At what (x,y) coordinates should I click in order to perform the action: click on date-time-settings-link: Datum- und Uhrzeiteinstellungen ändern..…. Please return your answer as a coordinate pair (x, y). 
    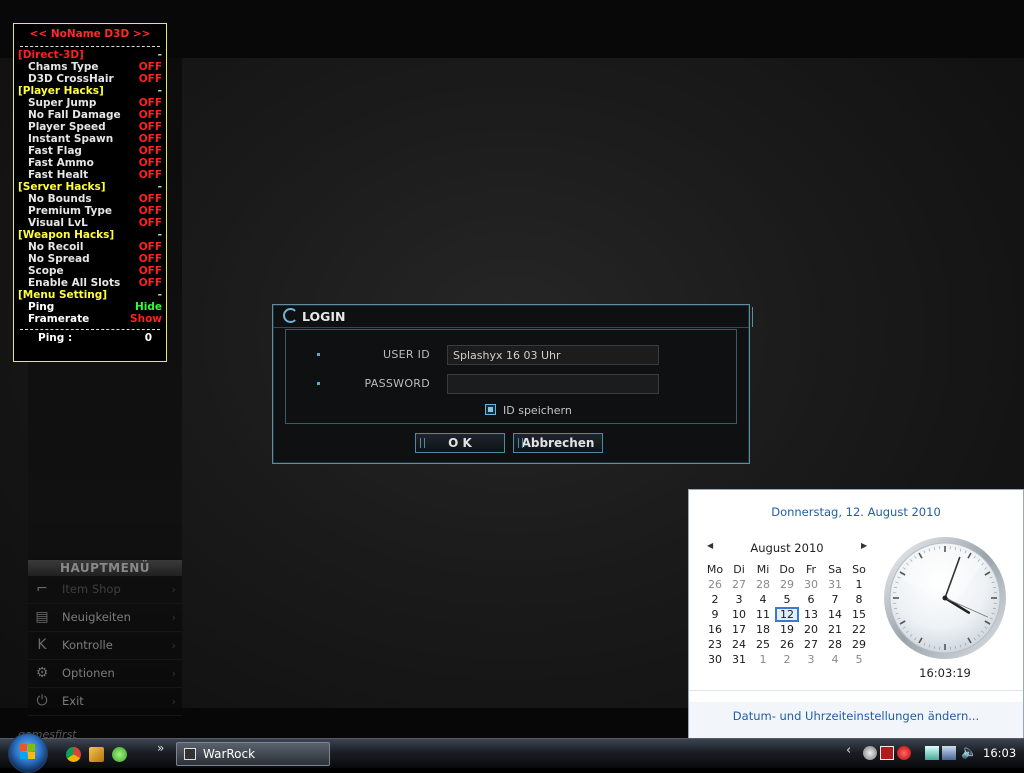
    Looking at the image, I should click on (856, 716).